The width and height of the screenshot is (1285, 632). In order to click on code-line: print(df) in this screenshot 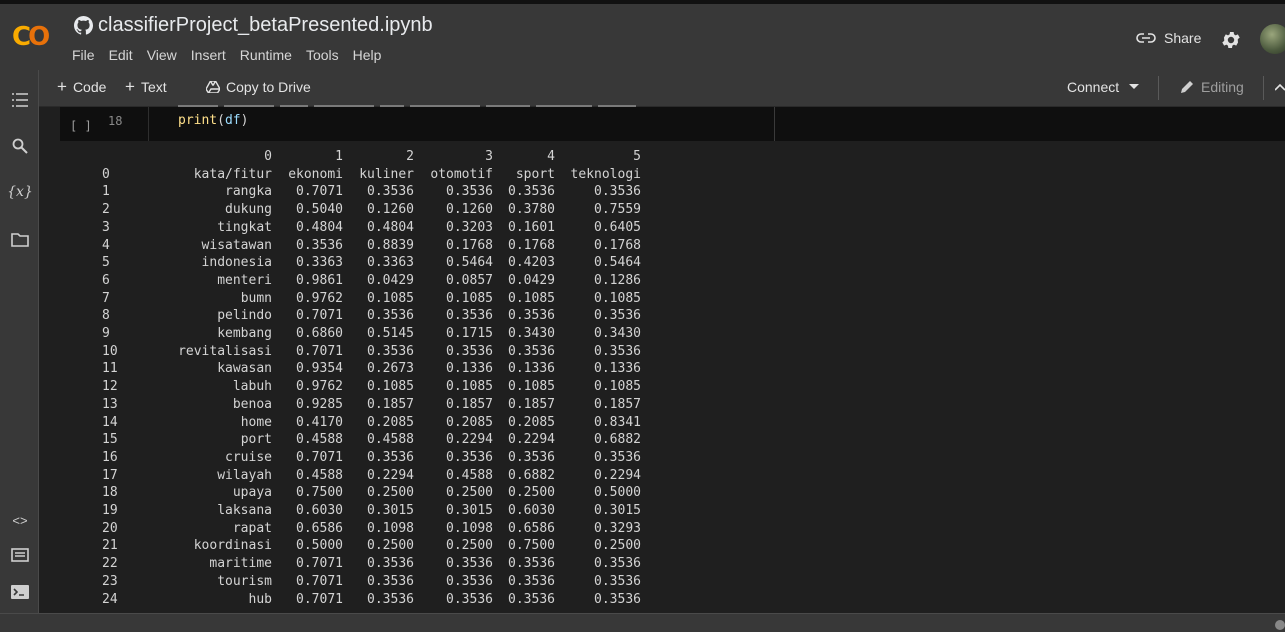, I will do `click(213, 120)`.